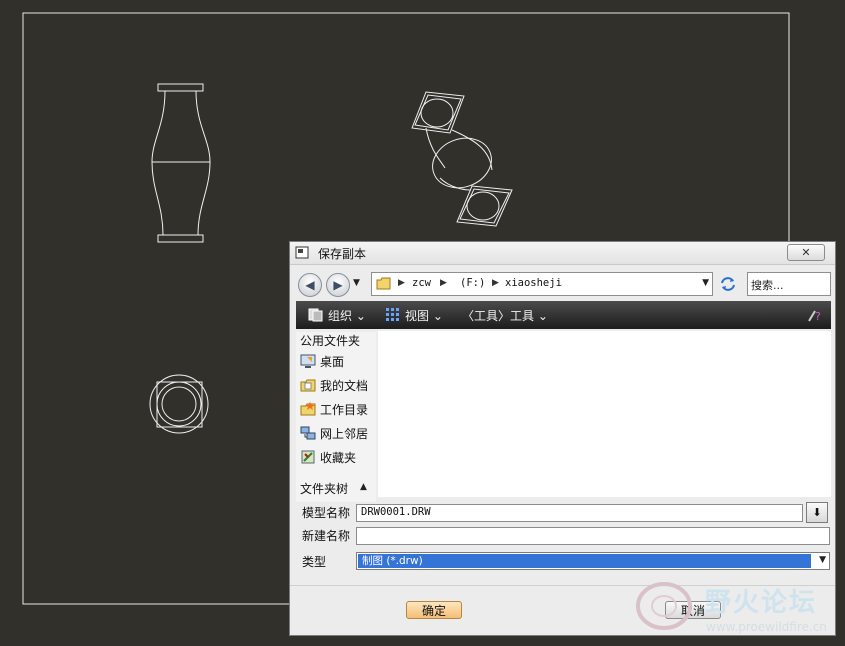  I want to click on forward-button: ▶, so click(338, 285).